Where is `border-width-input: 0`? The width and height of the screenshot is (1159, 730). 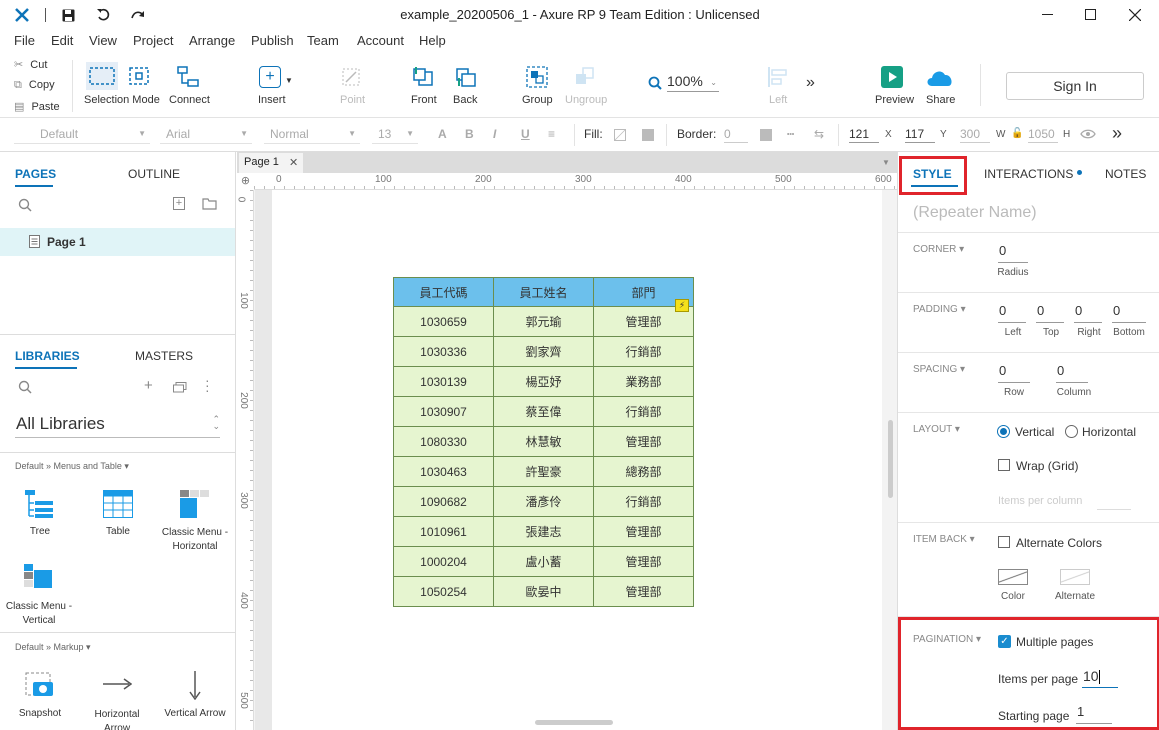
border-width-input: 0 is located at coordinates (736, 134).